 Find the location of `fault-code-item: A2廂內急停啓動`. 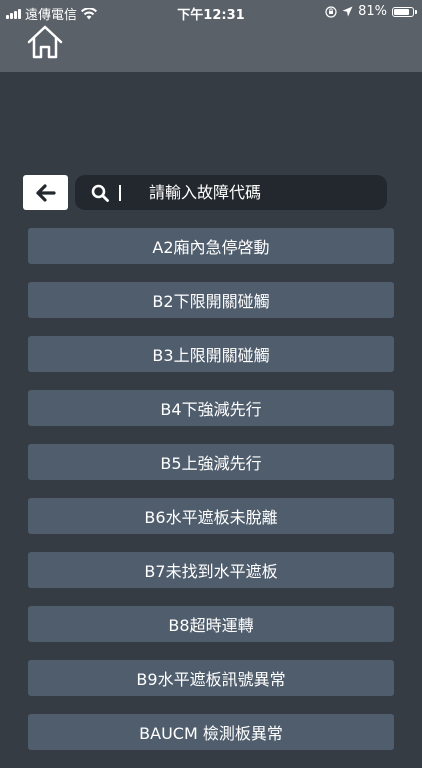

fault-code-item: A2廂內急停啓動 is located at coordinates (211, 246).